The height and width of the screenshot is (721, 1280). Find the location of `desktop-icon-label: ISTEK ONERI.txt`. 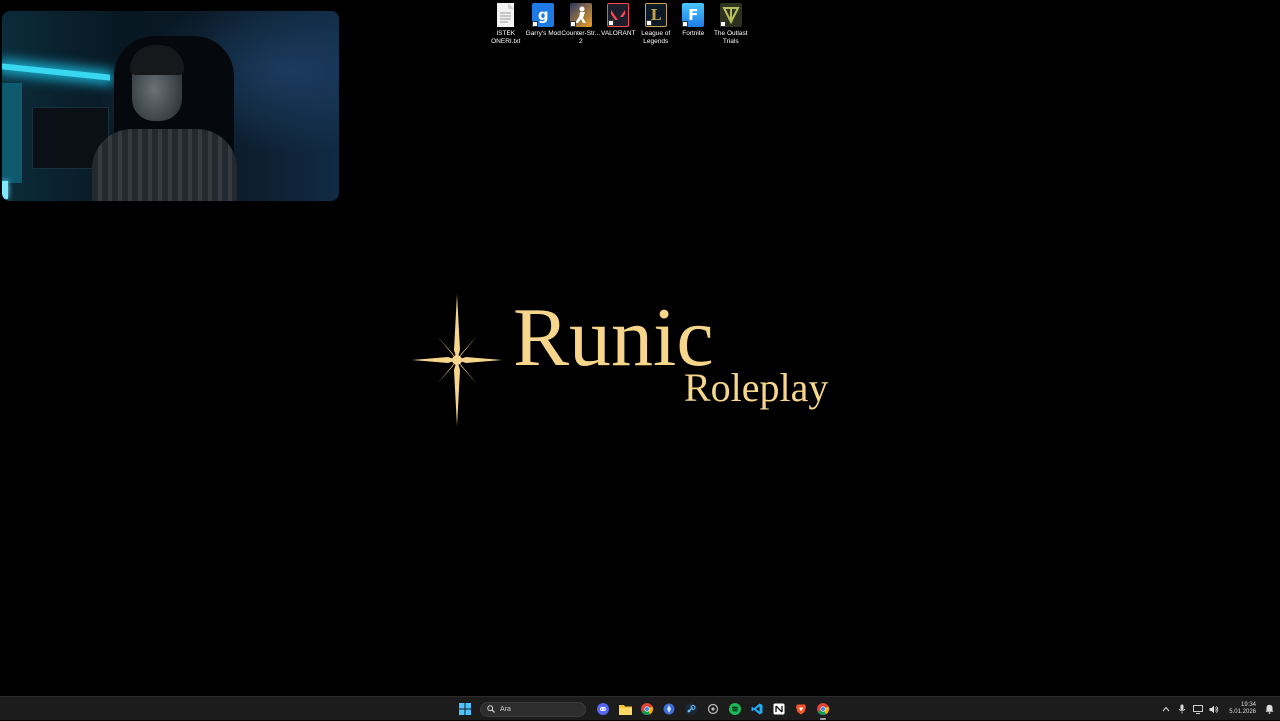

desktop-icon-label: ISTEK ONERI.txt is located at coordinates (506, 37).